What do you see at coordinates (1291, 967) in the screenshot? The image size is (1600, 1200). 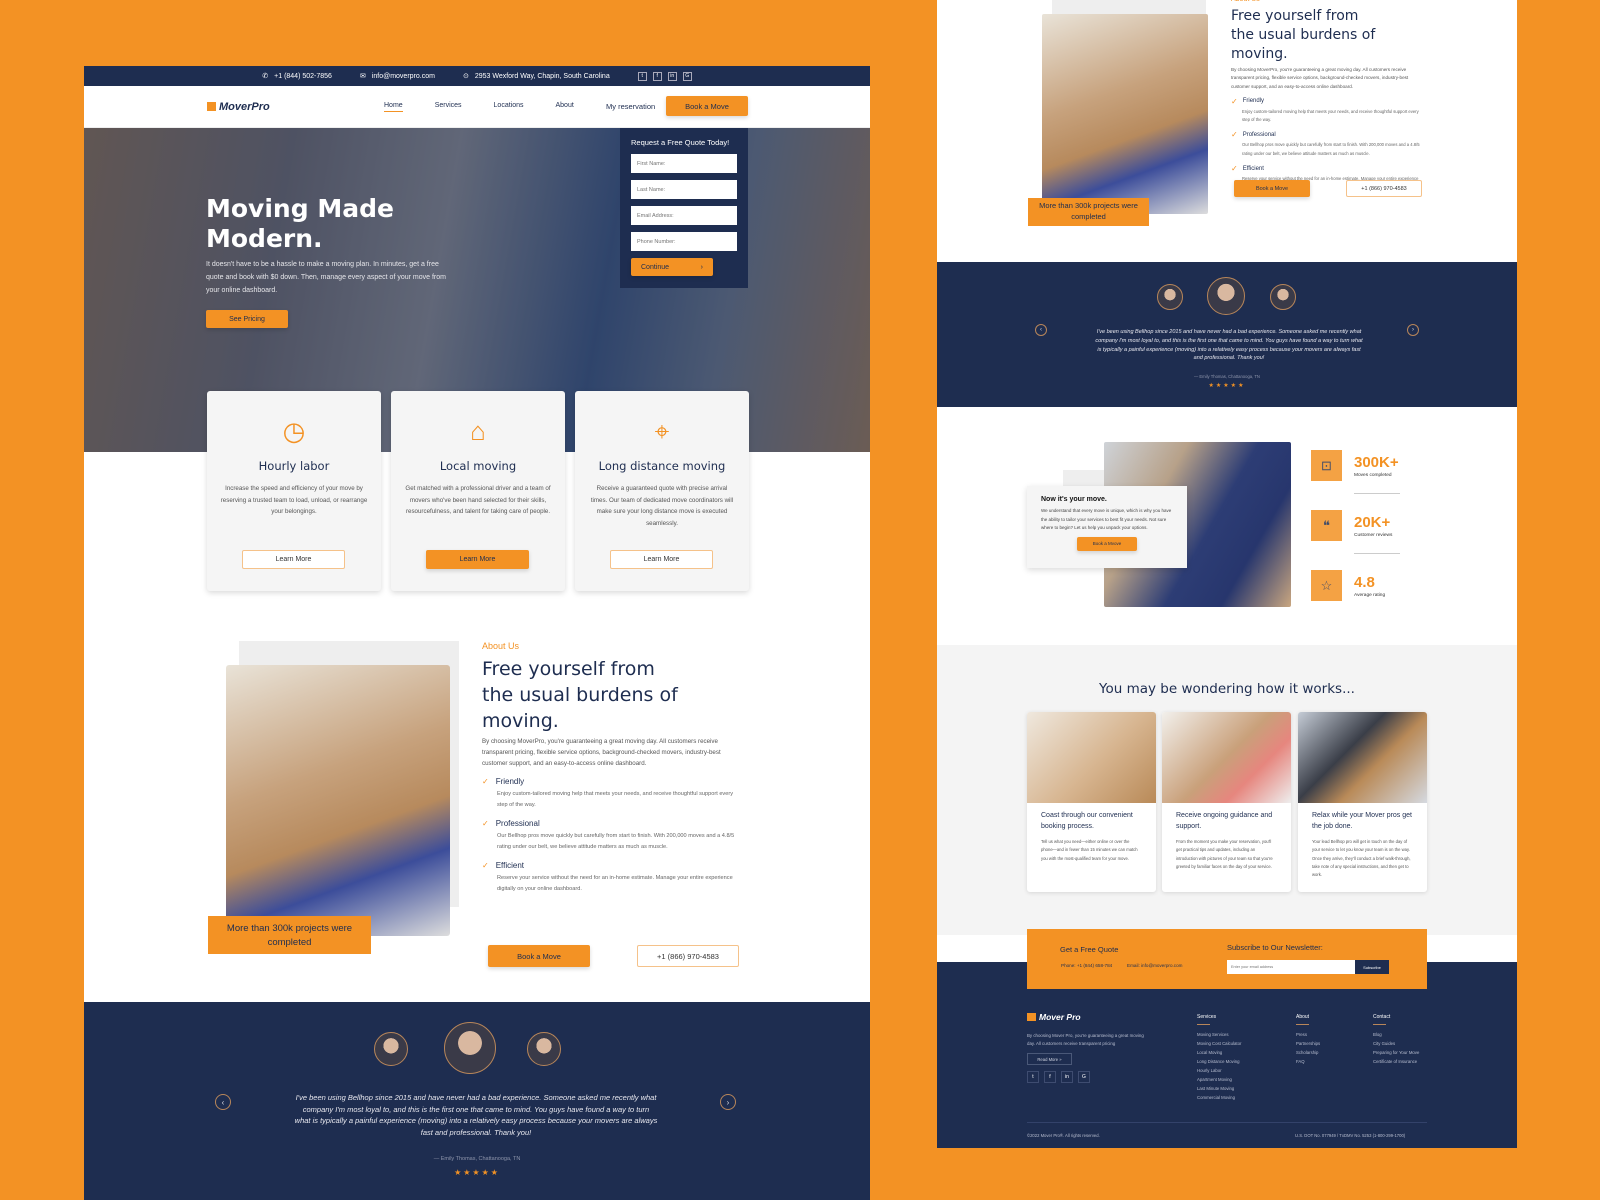 I see `newsletter-email-input` at bounding box center [1291, 967].